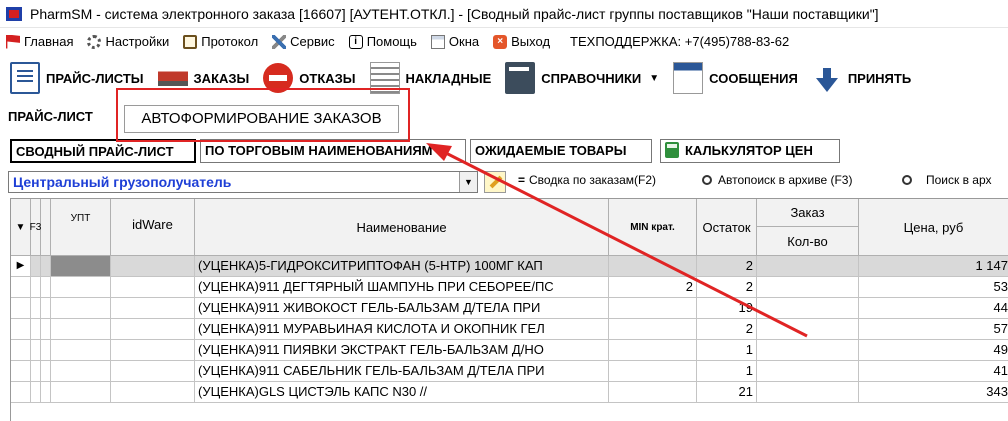  What do you see at coordinates (355, 41) in the screenshot?
I see `help-icon: i` at bounding box center [355, 41].